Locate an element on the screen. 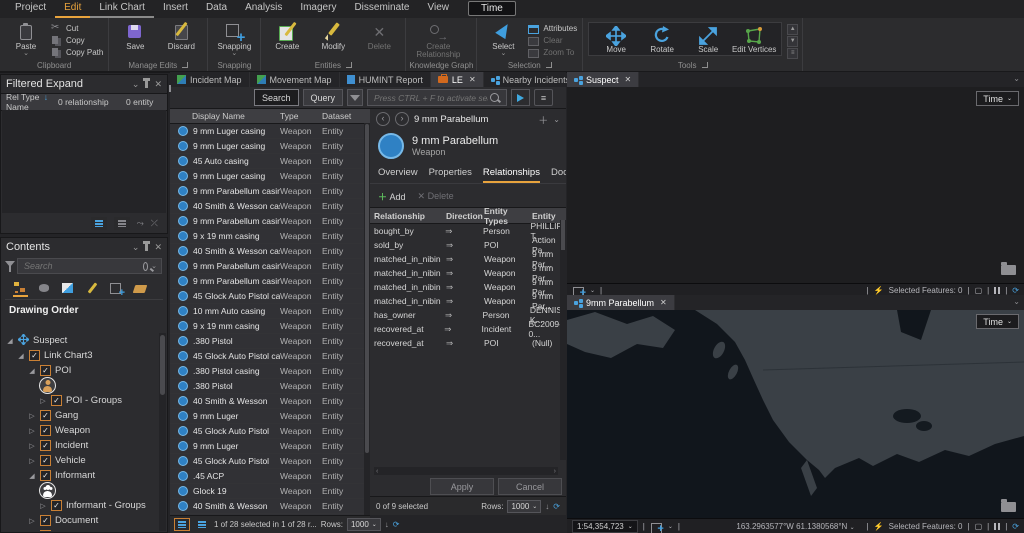 Image resolution: width=1024 pixels, height=533 pixels. grid-icon: ▢ is located at coordinates (979, 290).